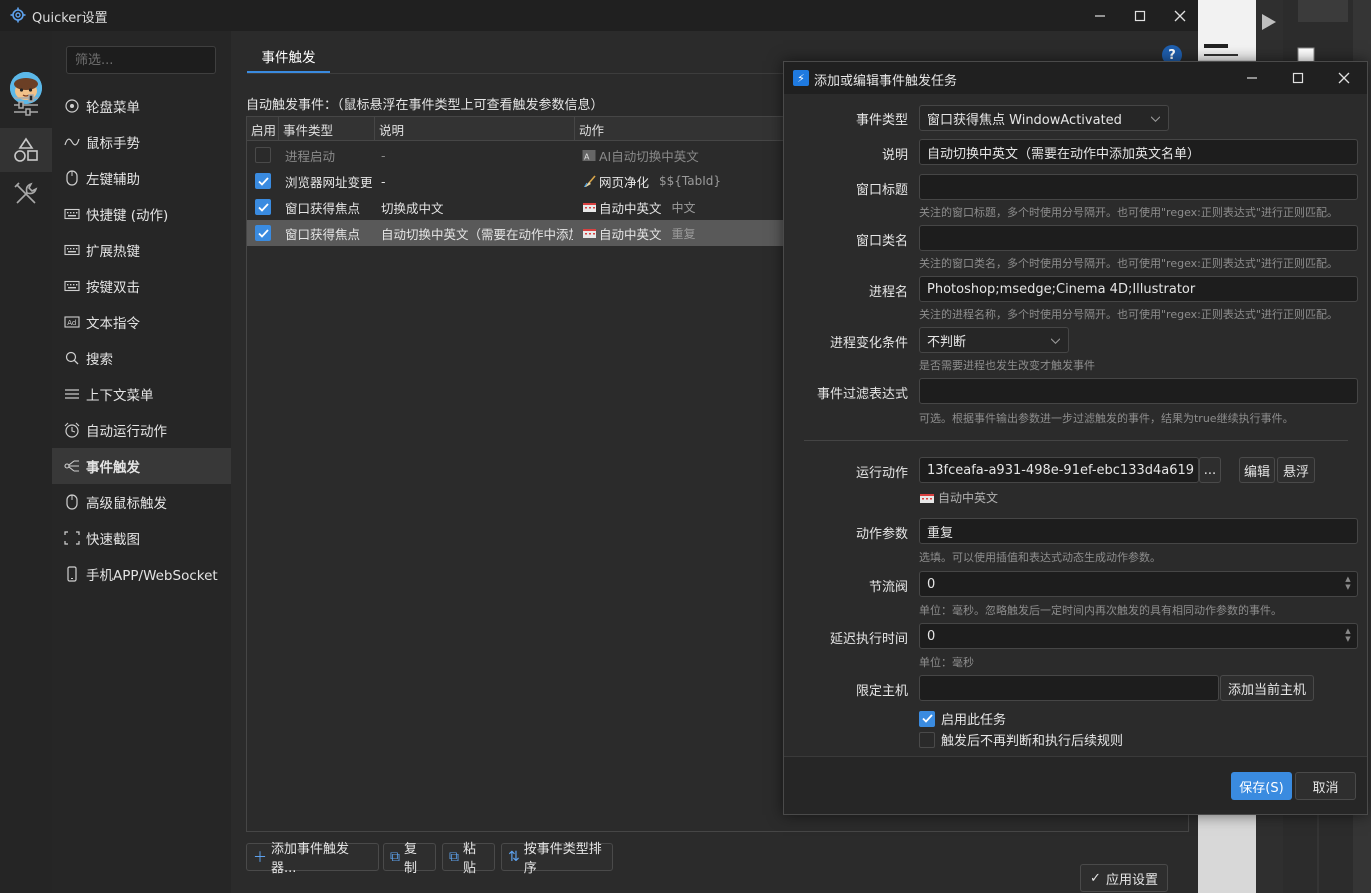 The width and height of the screenshot is (1371, 893). I want to click on add-current-host-button: 添加当前主机, so click(1267, 688).